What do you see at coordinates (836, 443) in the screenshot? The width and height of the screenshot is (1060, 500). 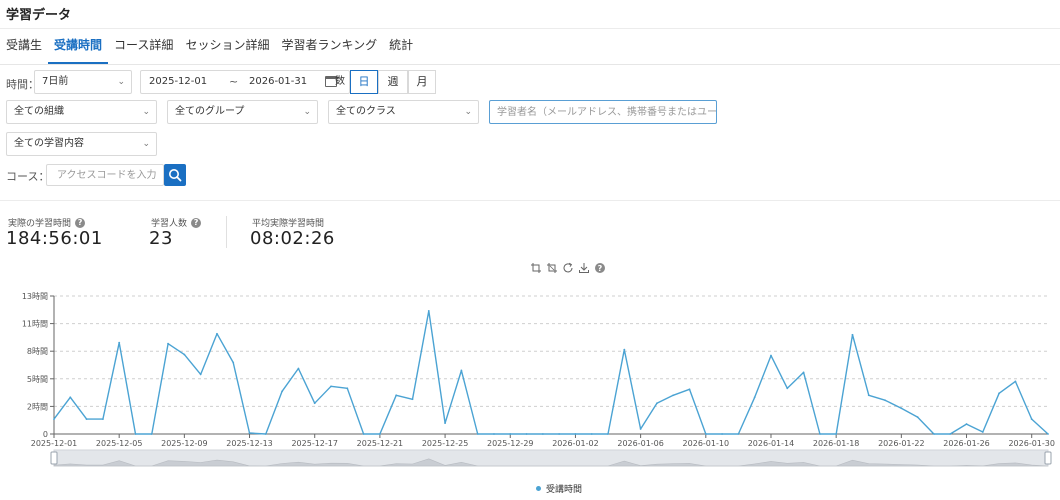 I see `x-tick-label: 2026-01-18` at bounding box center [836, 443].